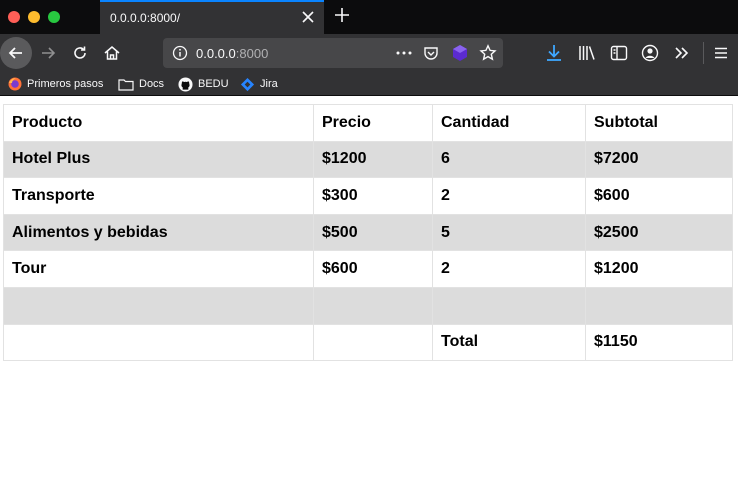  What do you see at coordinates (216, 53) in the screenshot?
I see `url-host: 0.0.0.0` at bounding box center [216, 53].